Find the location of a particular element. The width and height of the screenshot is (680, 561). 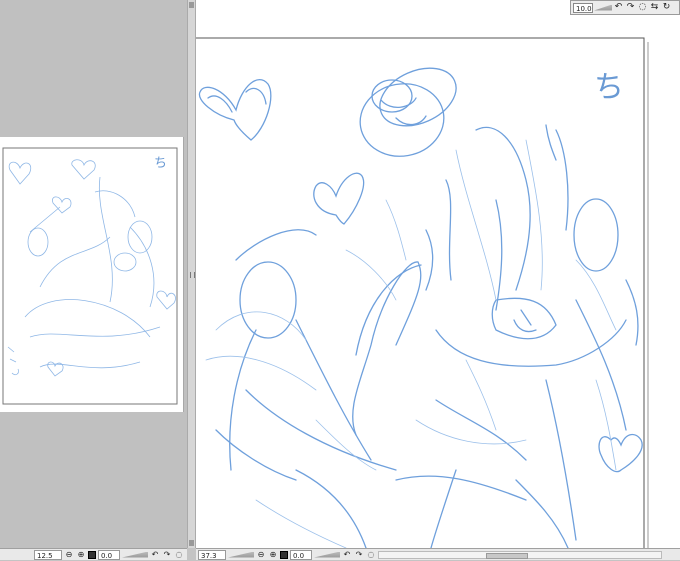

flip-horizontal-icon: ⇆ is located at coordinates (654, 7).